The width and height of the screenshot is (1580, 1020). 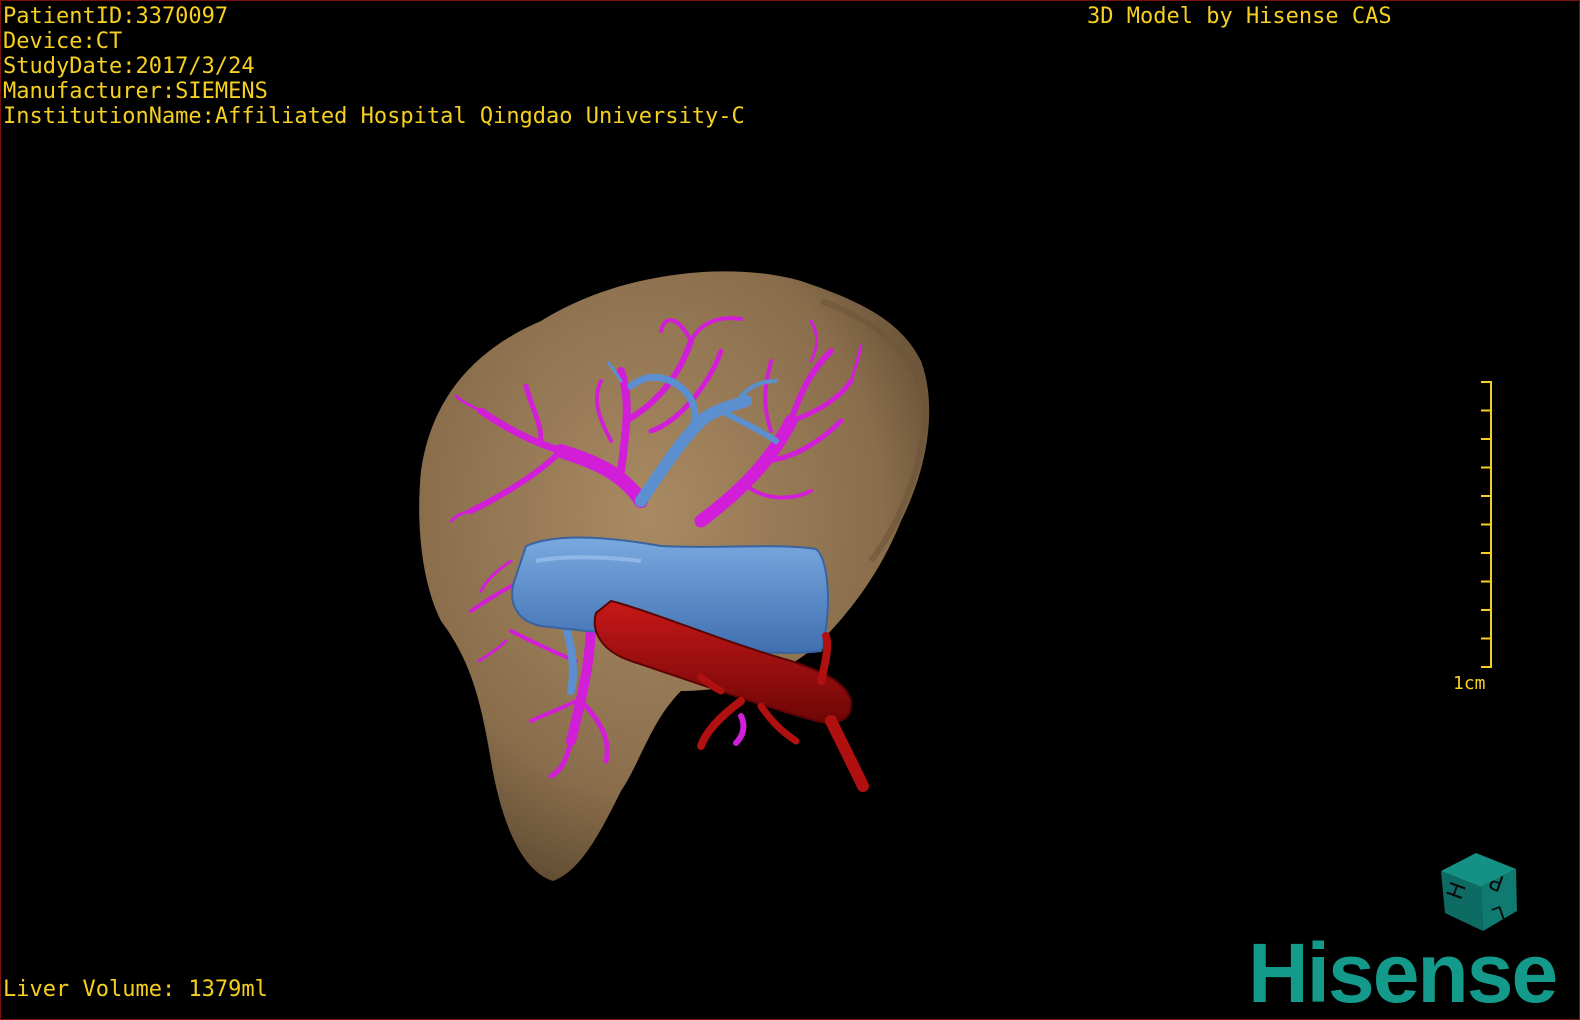 I want to click on hisense-logo: Hisense, so click(x=1403, y=973).